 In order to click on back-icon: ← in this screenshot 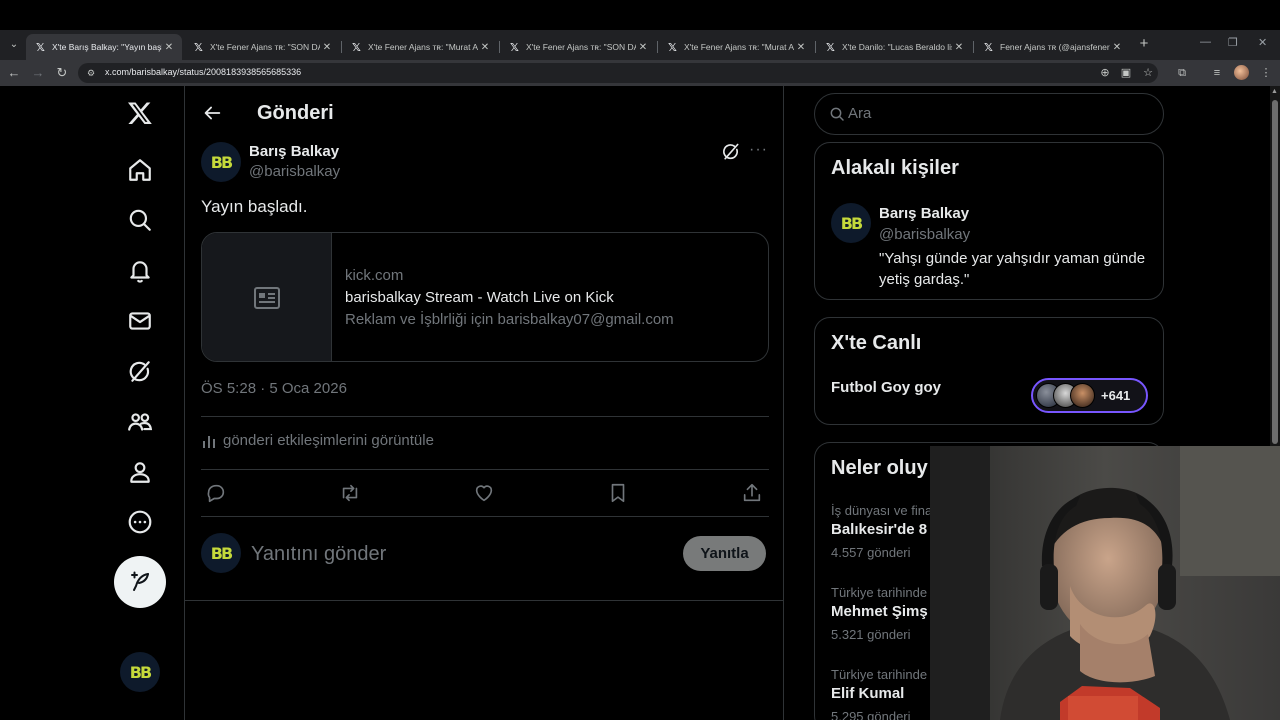, I will do `click(14, 73)`.